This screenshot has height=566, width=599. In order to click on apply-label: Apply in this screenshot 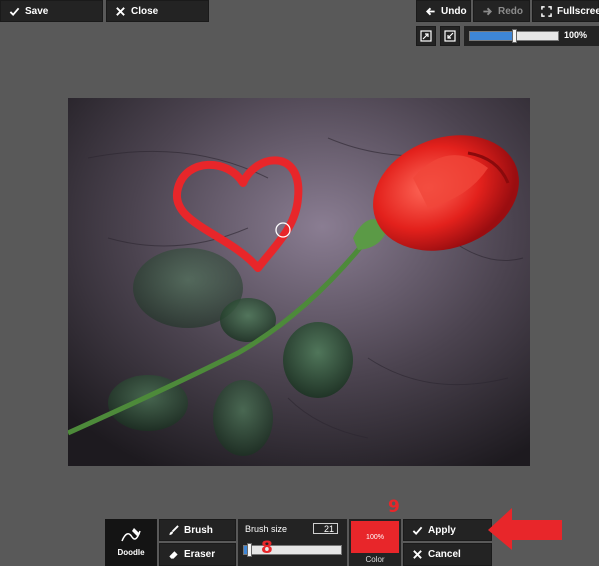, I will do `click(442, 530)`.